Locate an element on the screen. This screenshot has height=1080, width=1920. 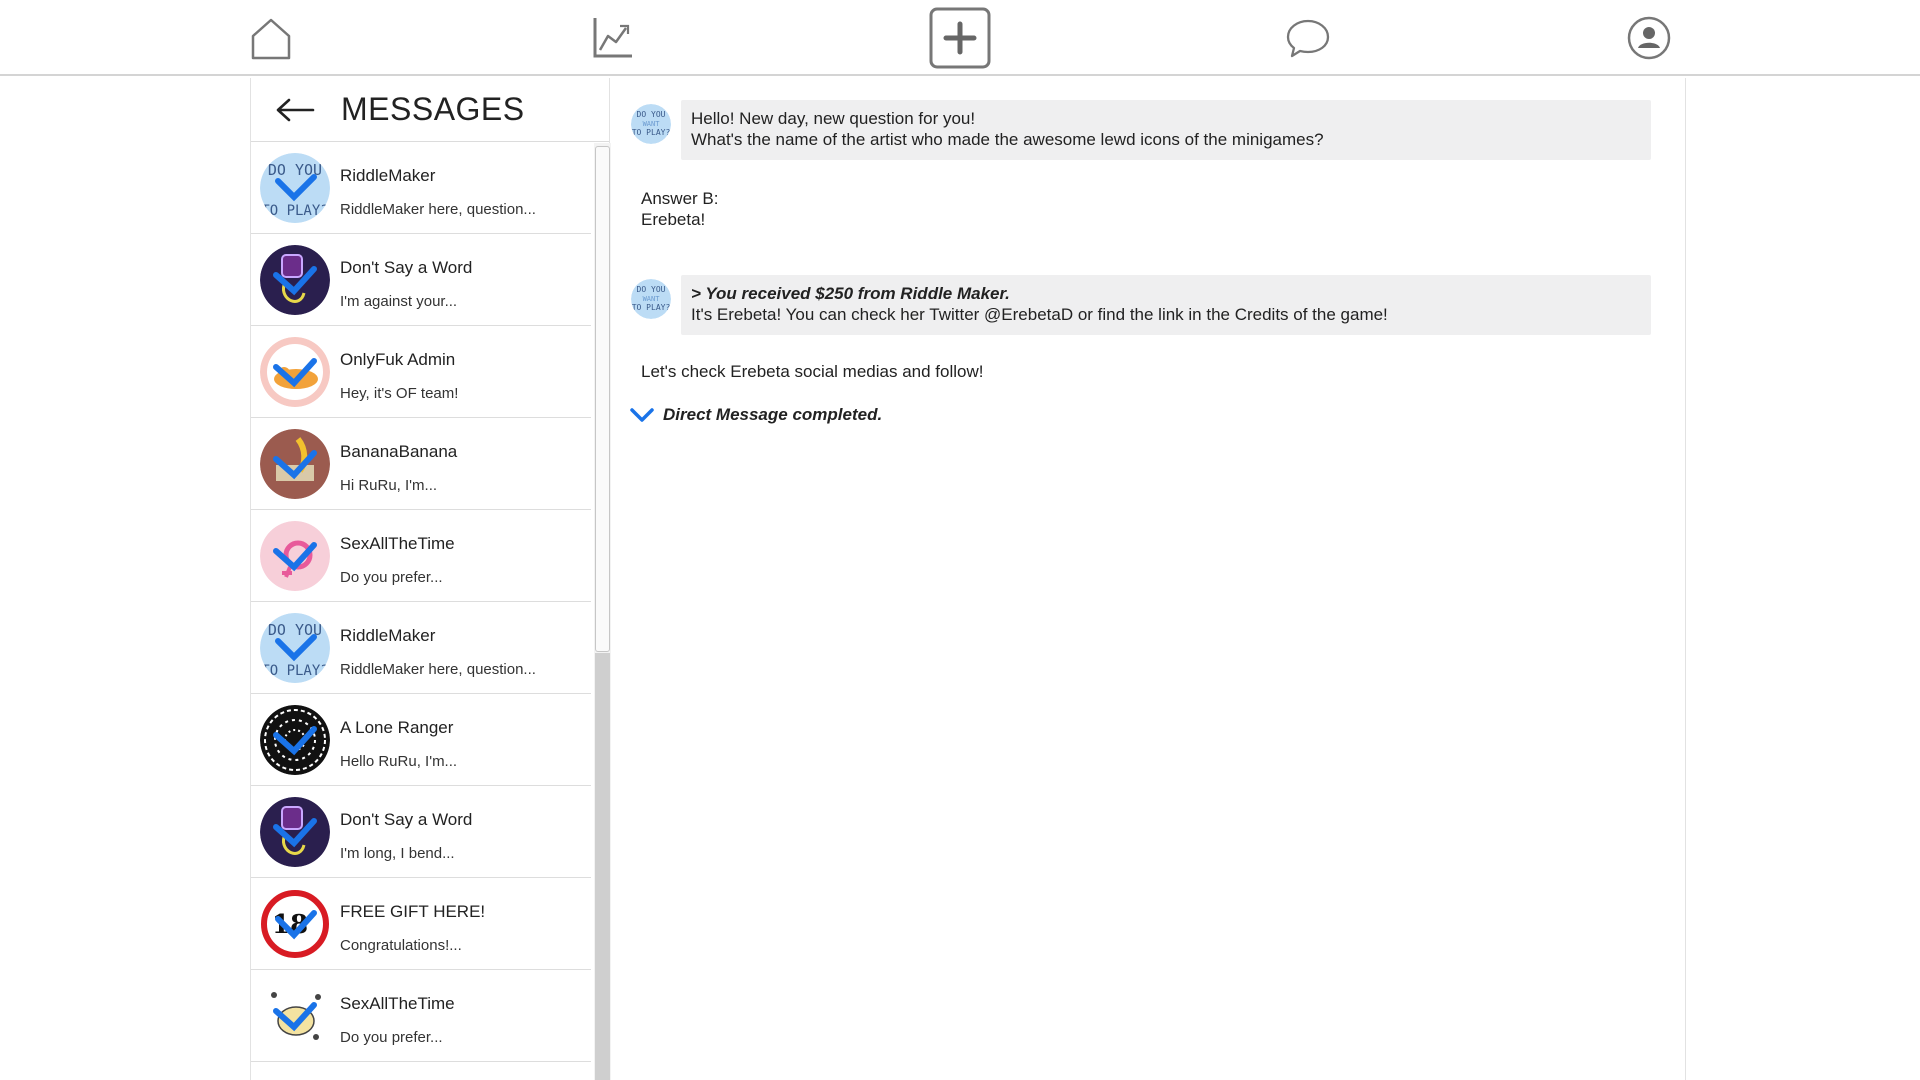
status-text: Direct Message completed. is located at coordinates (773, 414).